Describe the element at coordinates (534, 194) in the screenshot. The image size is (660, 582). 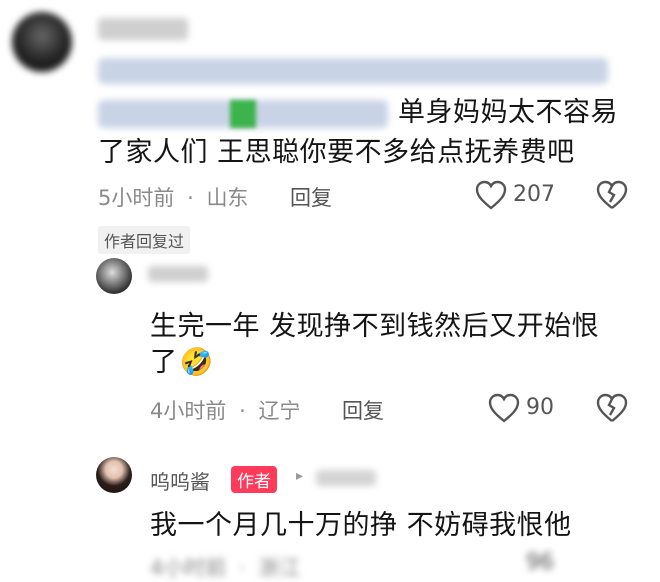
I see `like-count: 207` at that location.